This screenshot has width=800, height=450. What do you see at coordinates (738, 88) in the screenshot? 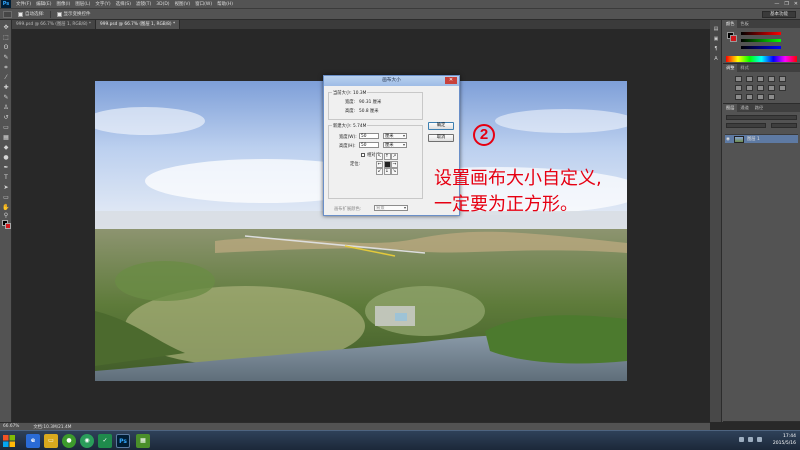
I see `hue-saturation-icon` at bounding box center [738, 88].